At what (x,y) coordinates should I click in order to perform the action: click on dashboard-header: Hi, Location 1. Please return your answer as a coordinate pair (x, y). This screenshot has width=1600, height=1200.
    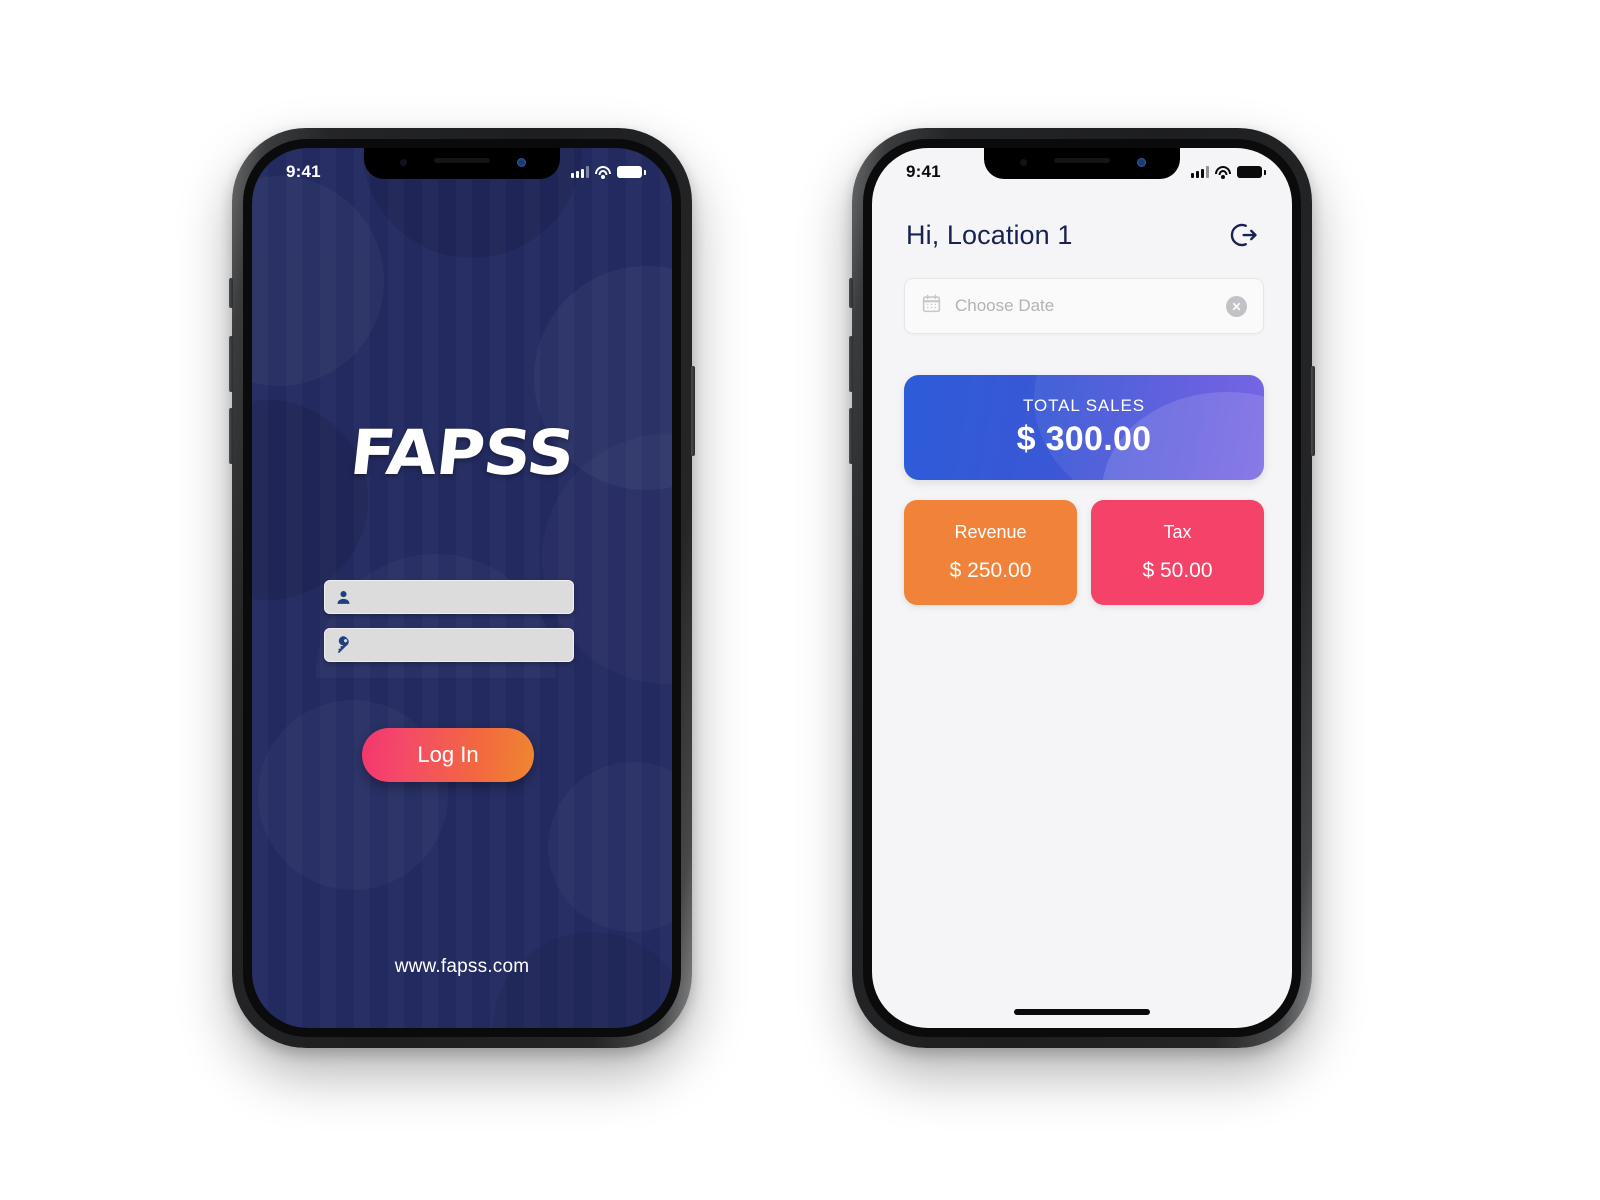
    Looking at the image, I should click on (1084, 235).